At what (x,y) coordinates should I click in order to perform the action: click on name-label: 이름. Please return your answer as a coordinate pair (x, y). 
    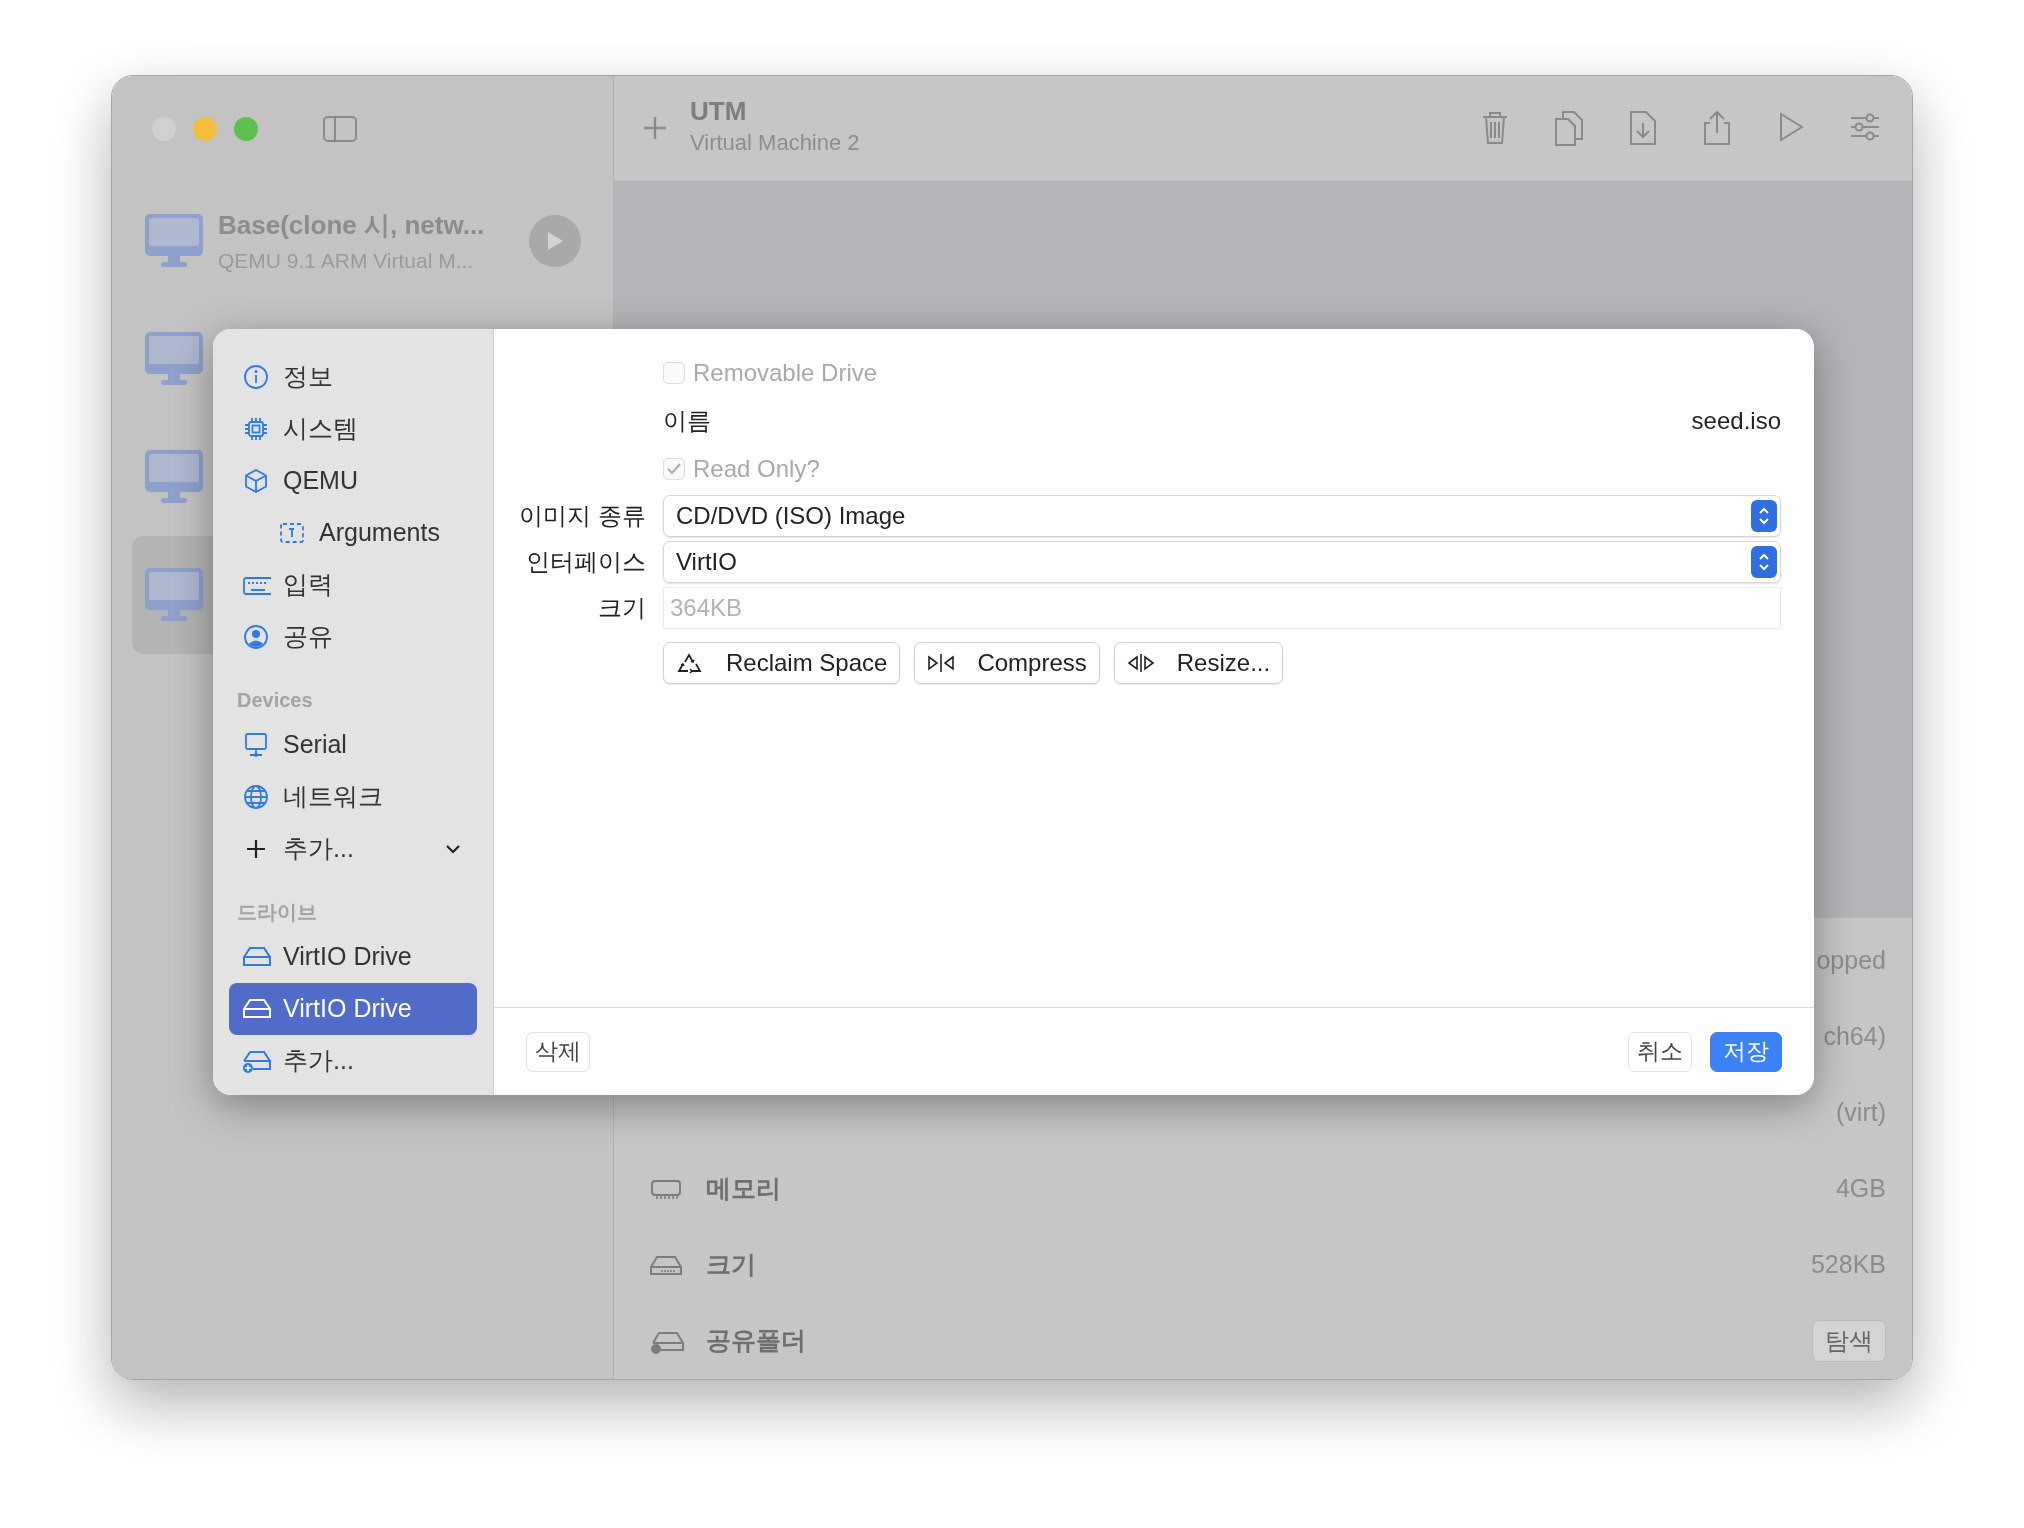
    Looking at the image, I should click on (687, 421).